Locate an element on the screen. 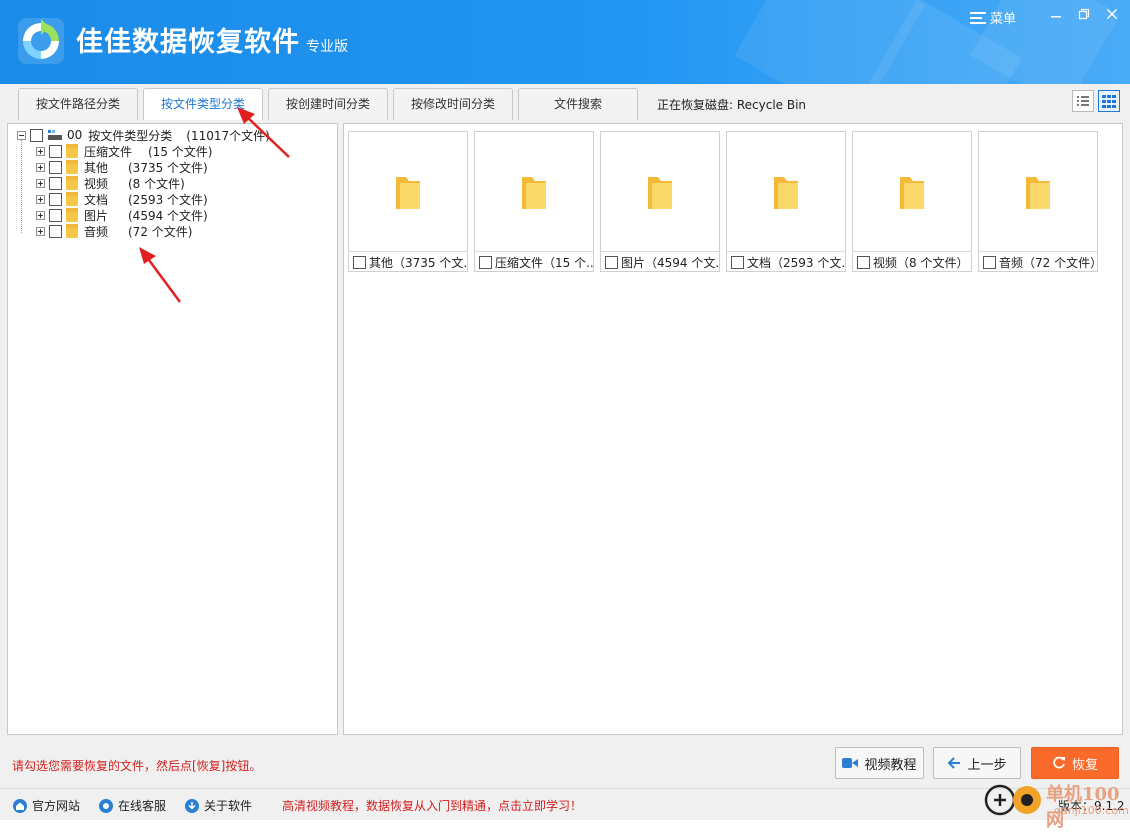  arrow-left-icon is located at coordinates (954, 763).